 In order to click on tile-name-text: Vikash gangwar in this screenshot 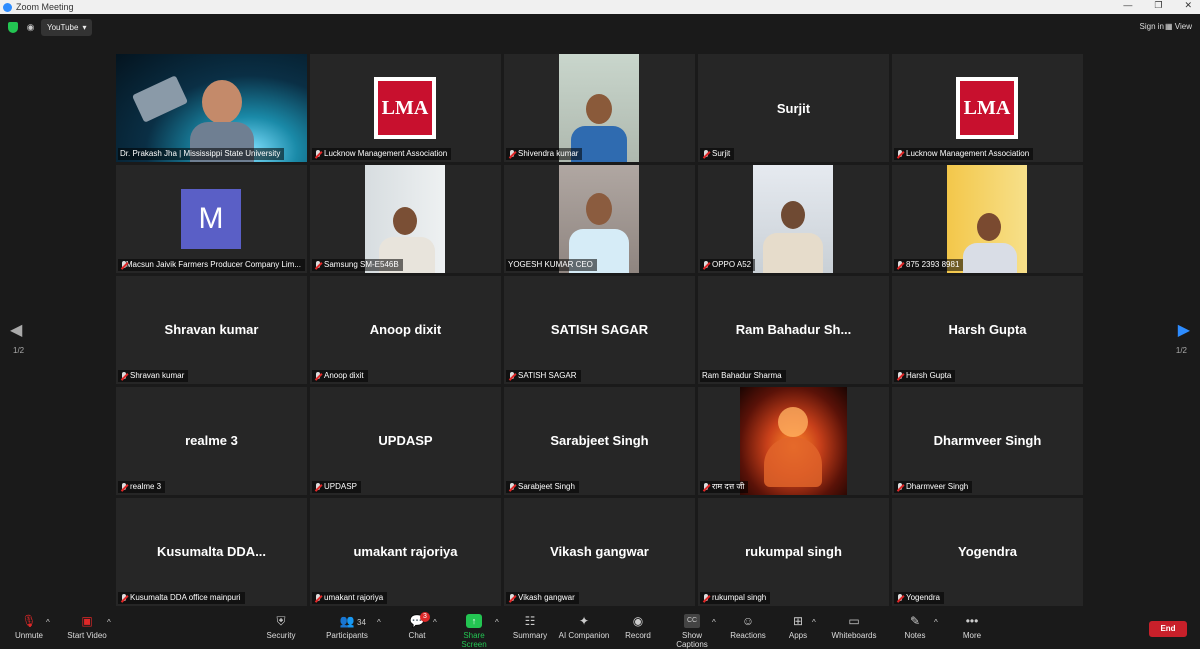, I will do `click(546, 597)`.